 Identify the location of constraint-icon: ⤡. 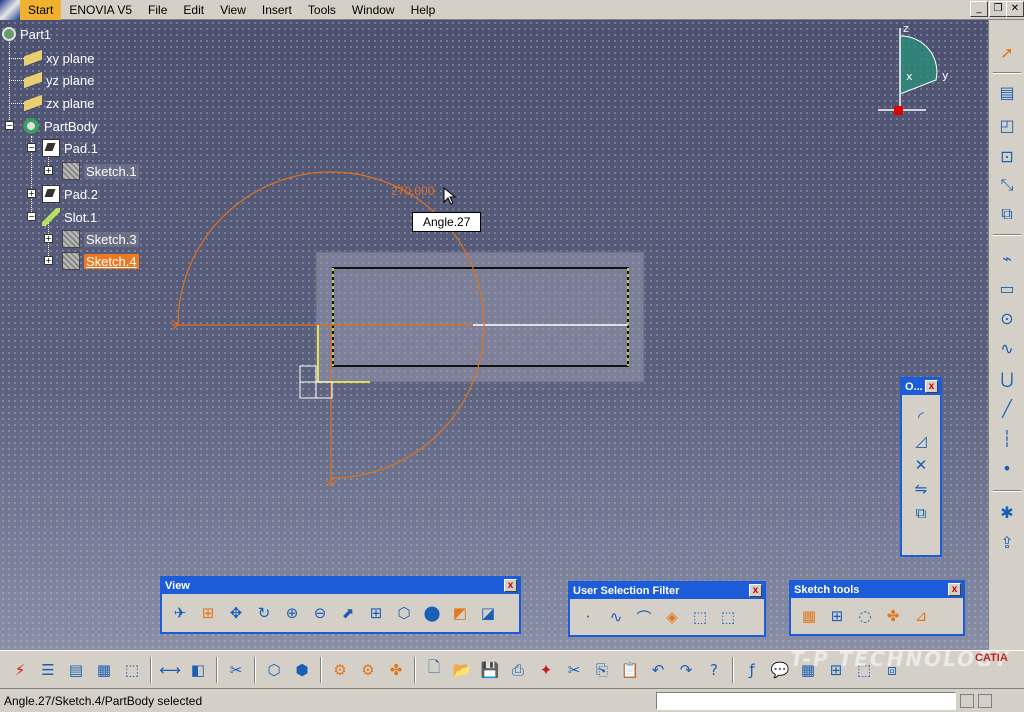
(1007, 185).